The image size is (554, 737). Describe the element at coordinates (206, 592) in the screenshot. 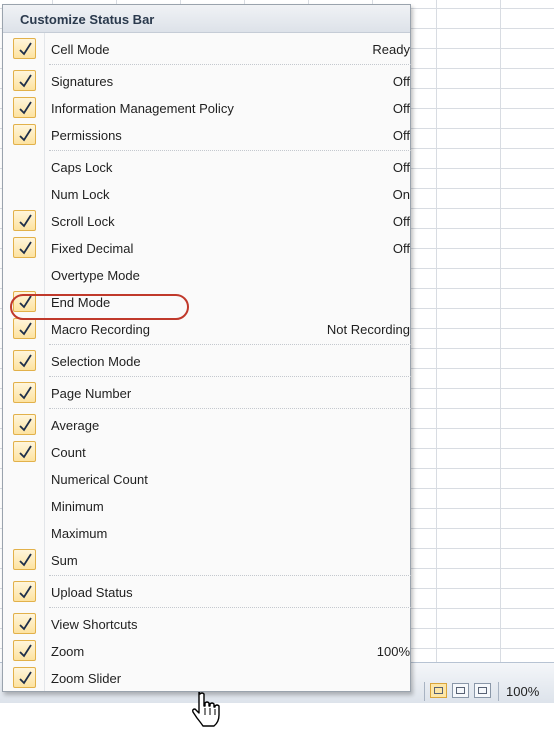

I see `menu-item-upload-status: Upload Status` at that location.